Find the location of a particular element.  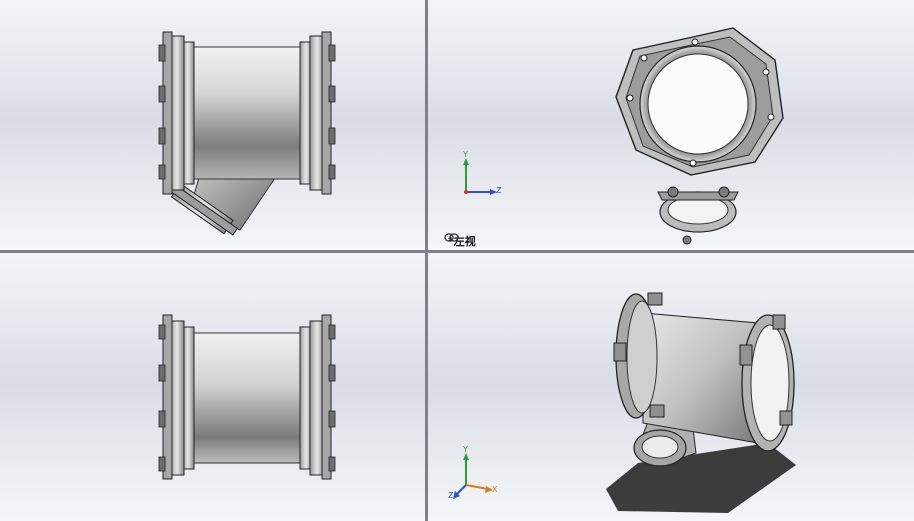

view-orientation-label: *左视 is located at coordinates (460, 241).